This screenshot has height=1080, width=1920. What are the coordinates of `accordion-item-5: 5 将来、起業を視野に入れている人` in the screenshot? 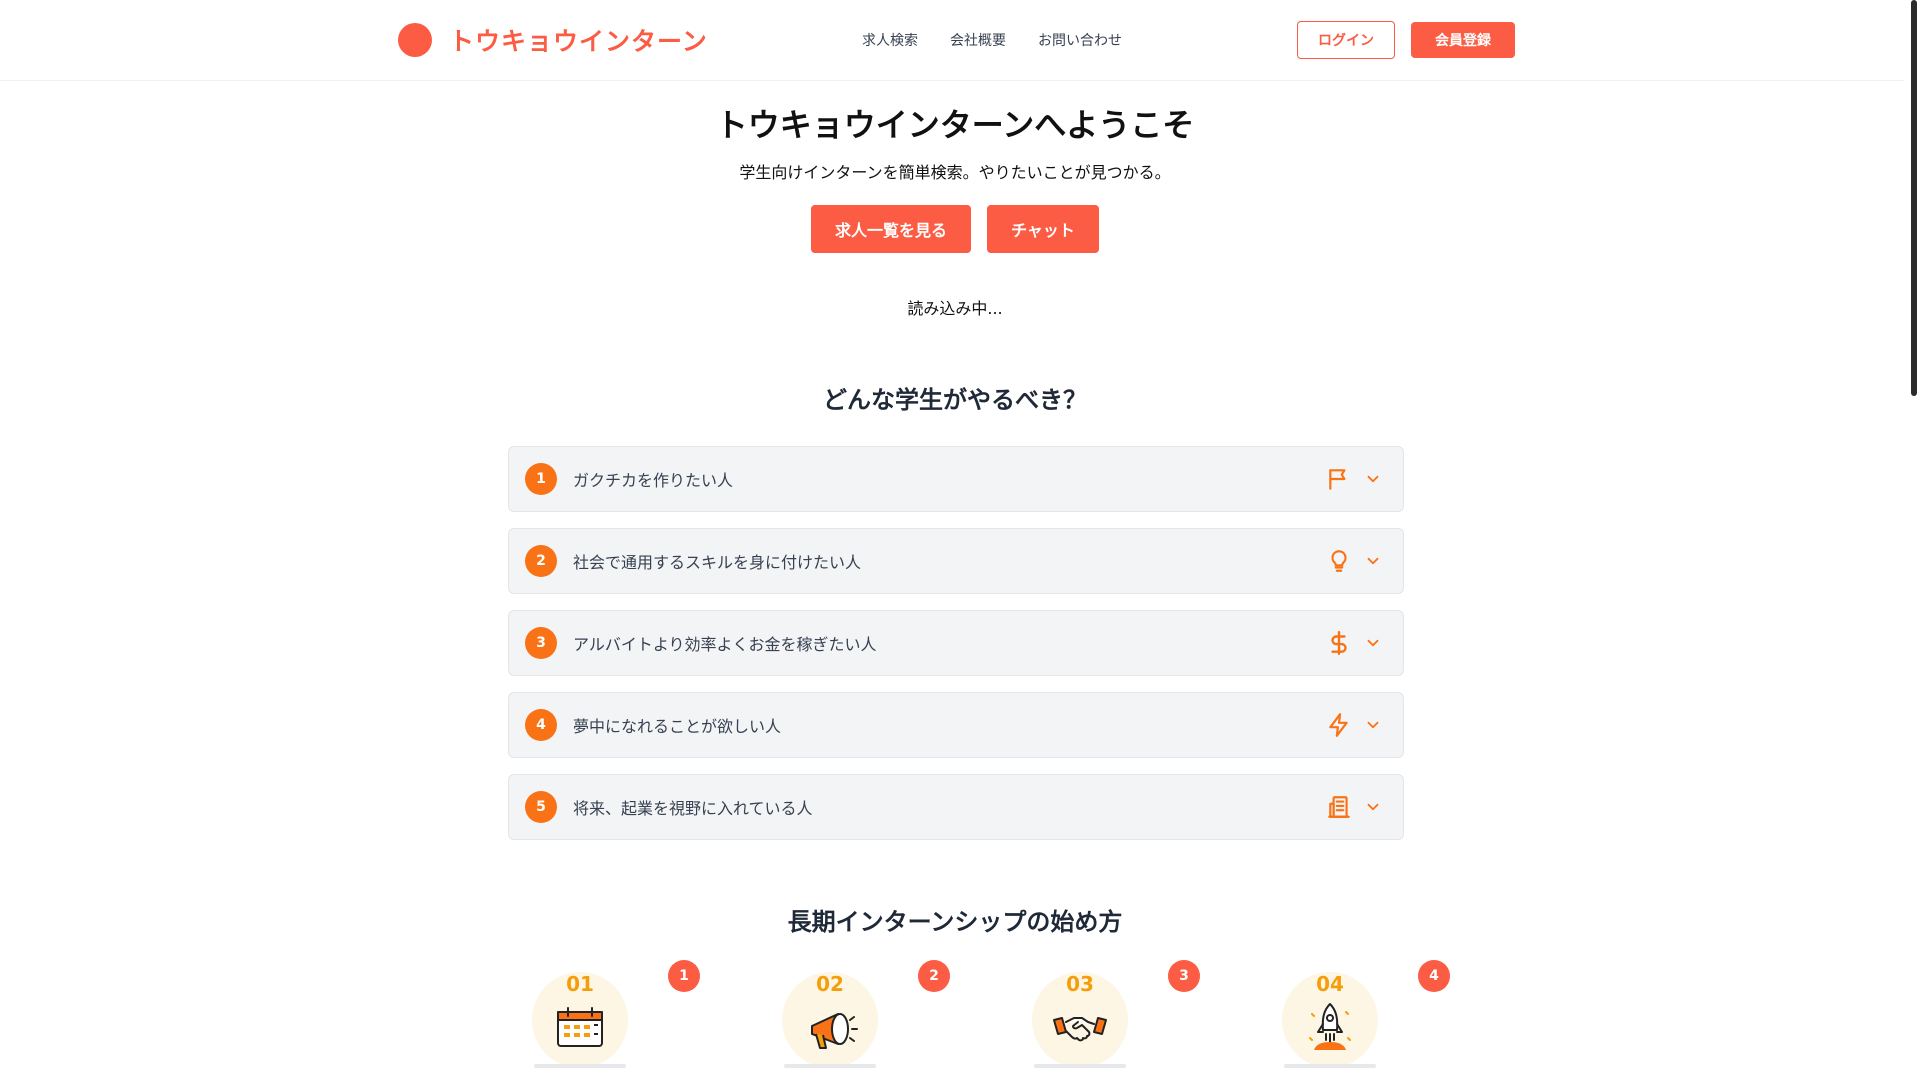 It's located at (956, 807).